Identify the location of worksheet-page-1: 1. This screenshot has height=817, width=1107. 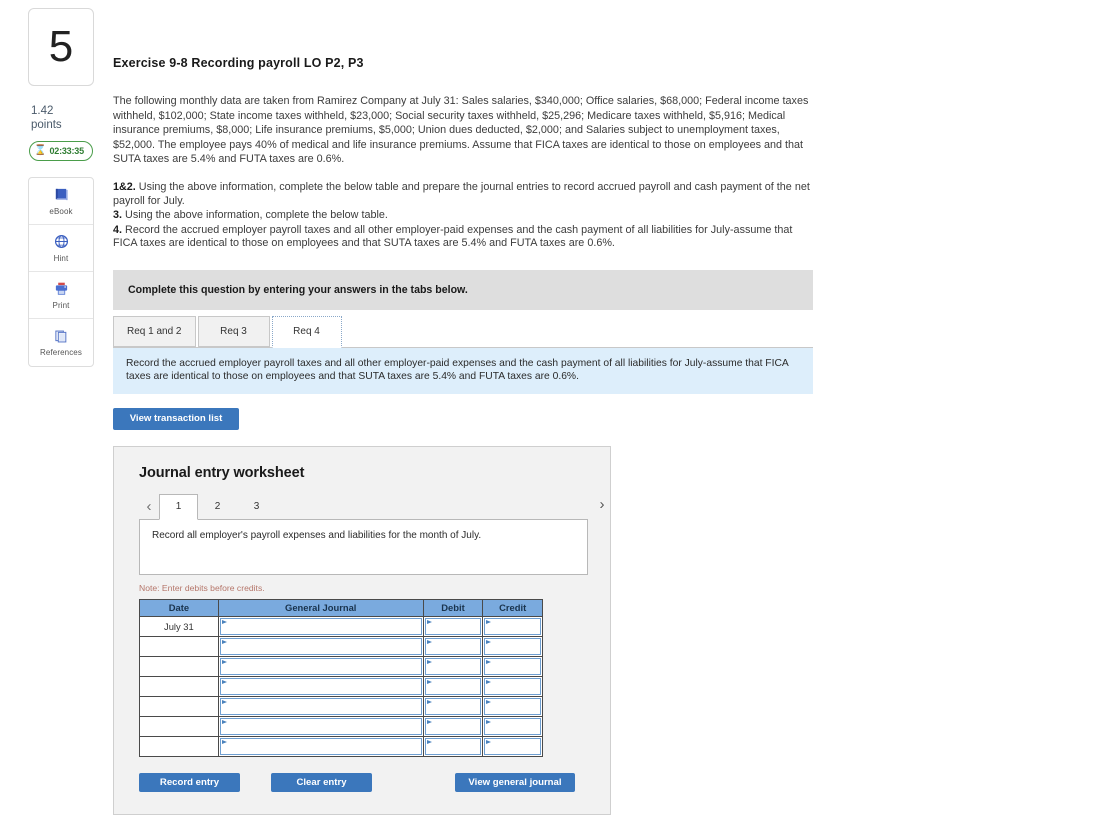
(178, 506).